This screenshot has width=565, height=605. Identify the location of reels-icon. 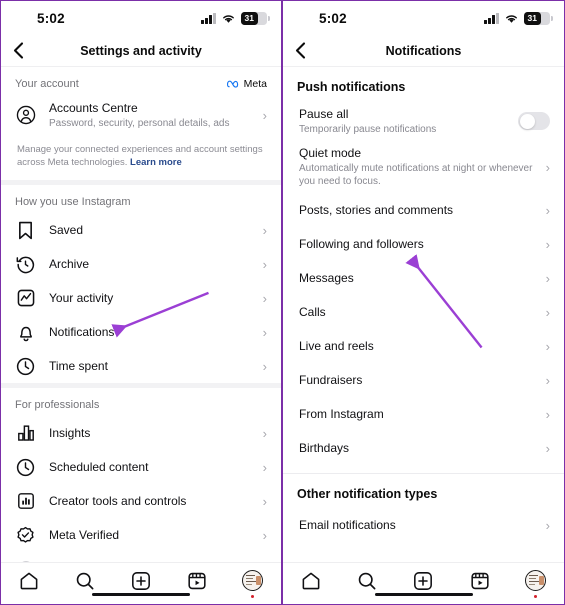
(480, 581).